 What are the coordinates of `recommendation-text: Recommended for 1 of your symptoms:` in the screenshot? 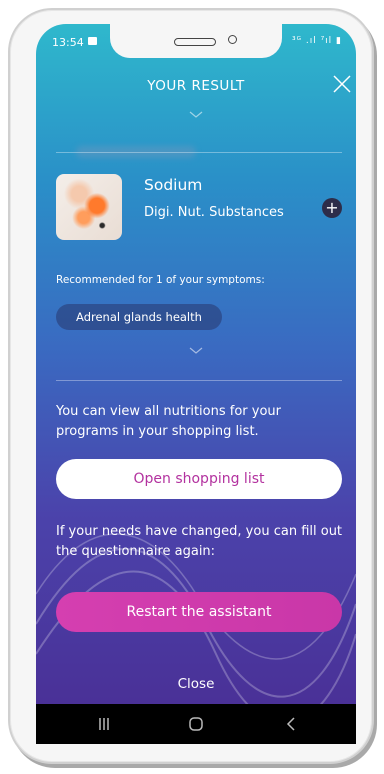 It's located at (160, 280).